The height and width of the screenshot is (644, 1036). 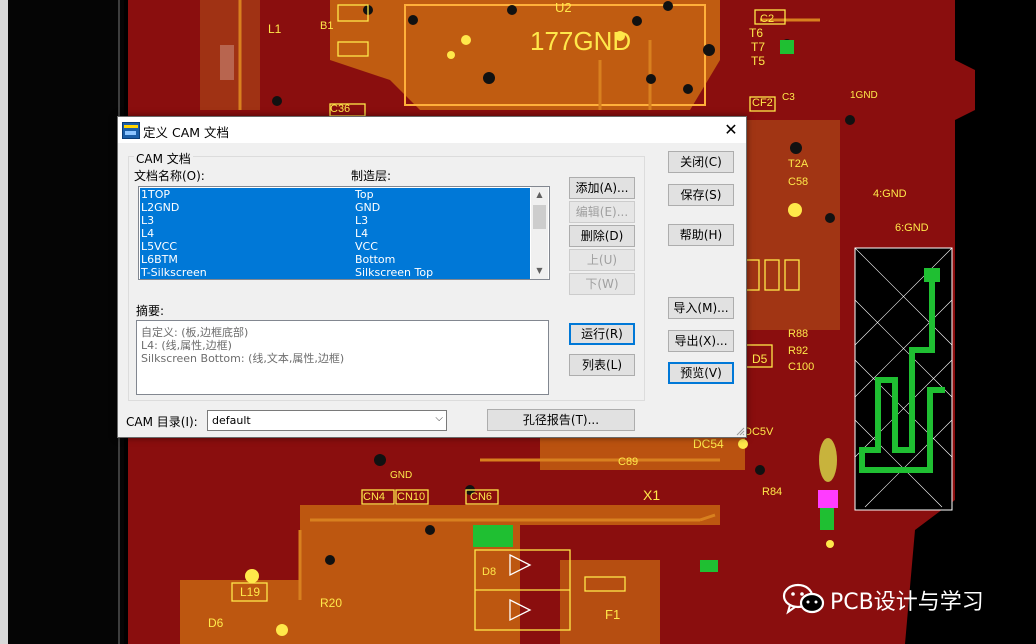 I want to click on delete-button: 删除(D), so click(x=602, y=236).